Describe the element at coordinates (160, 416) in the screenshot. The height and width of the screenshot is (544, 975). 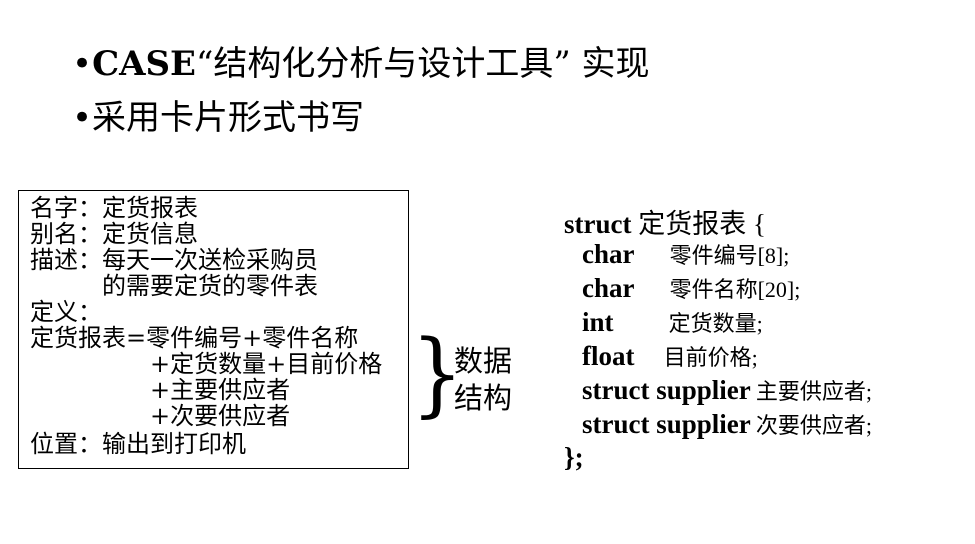
I see `card-line-def-4: +次要供应者` at that location.